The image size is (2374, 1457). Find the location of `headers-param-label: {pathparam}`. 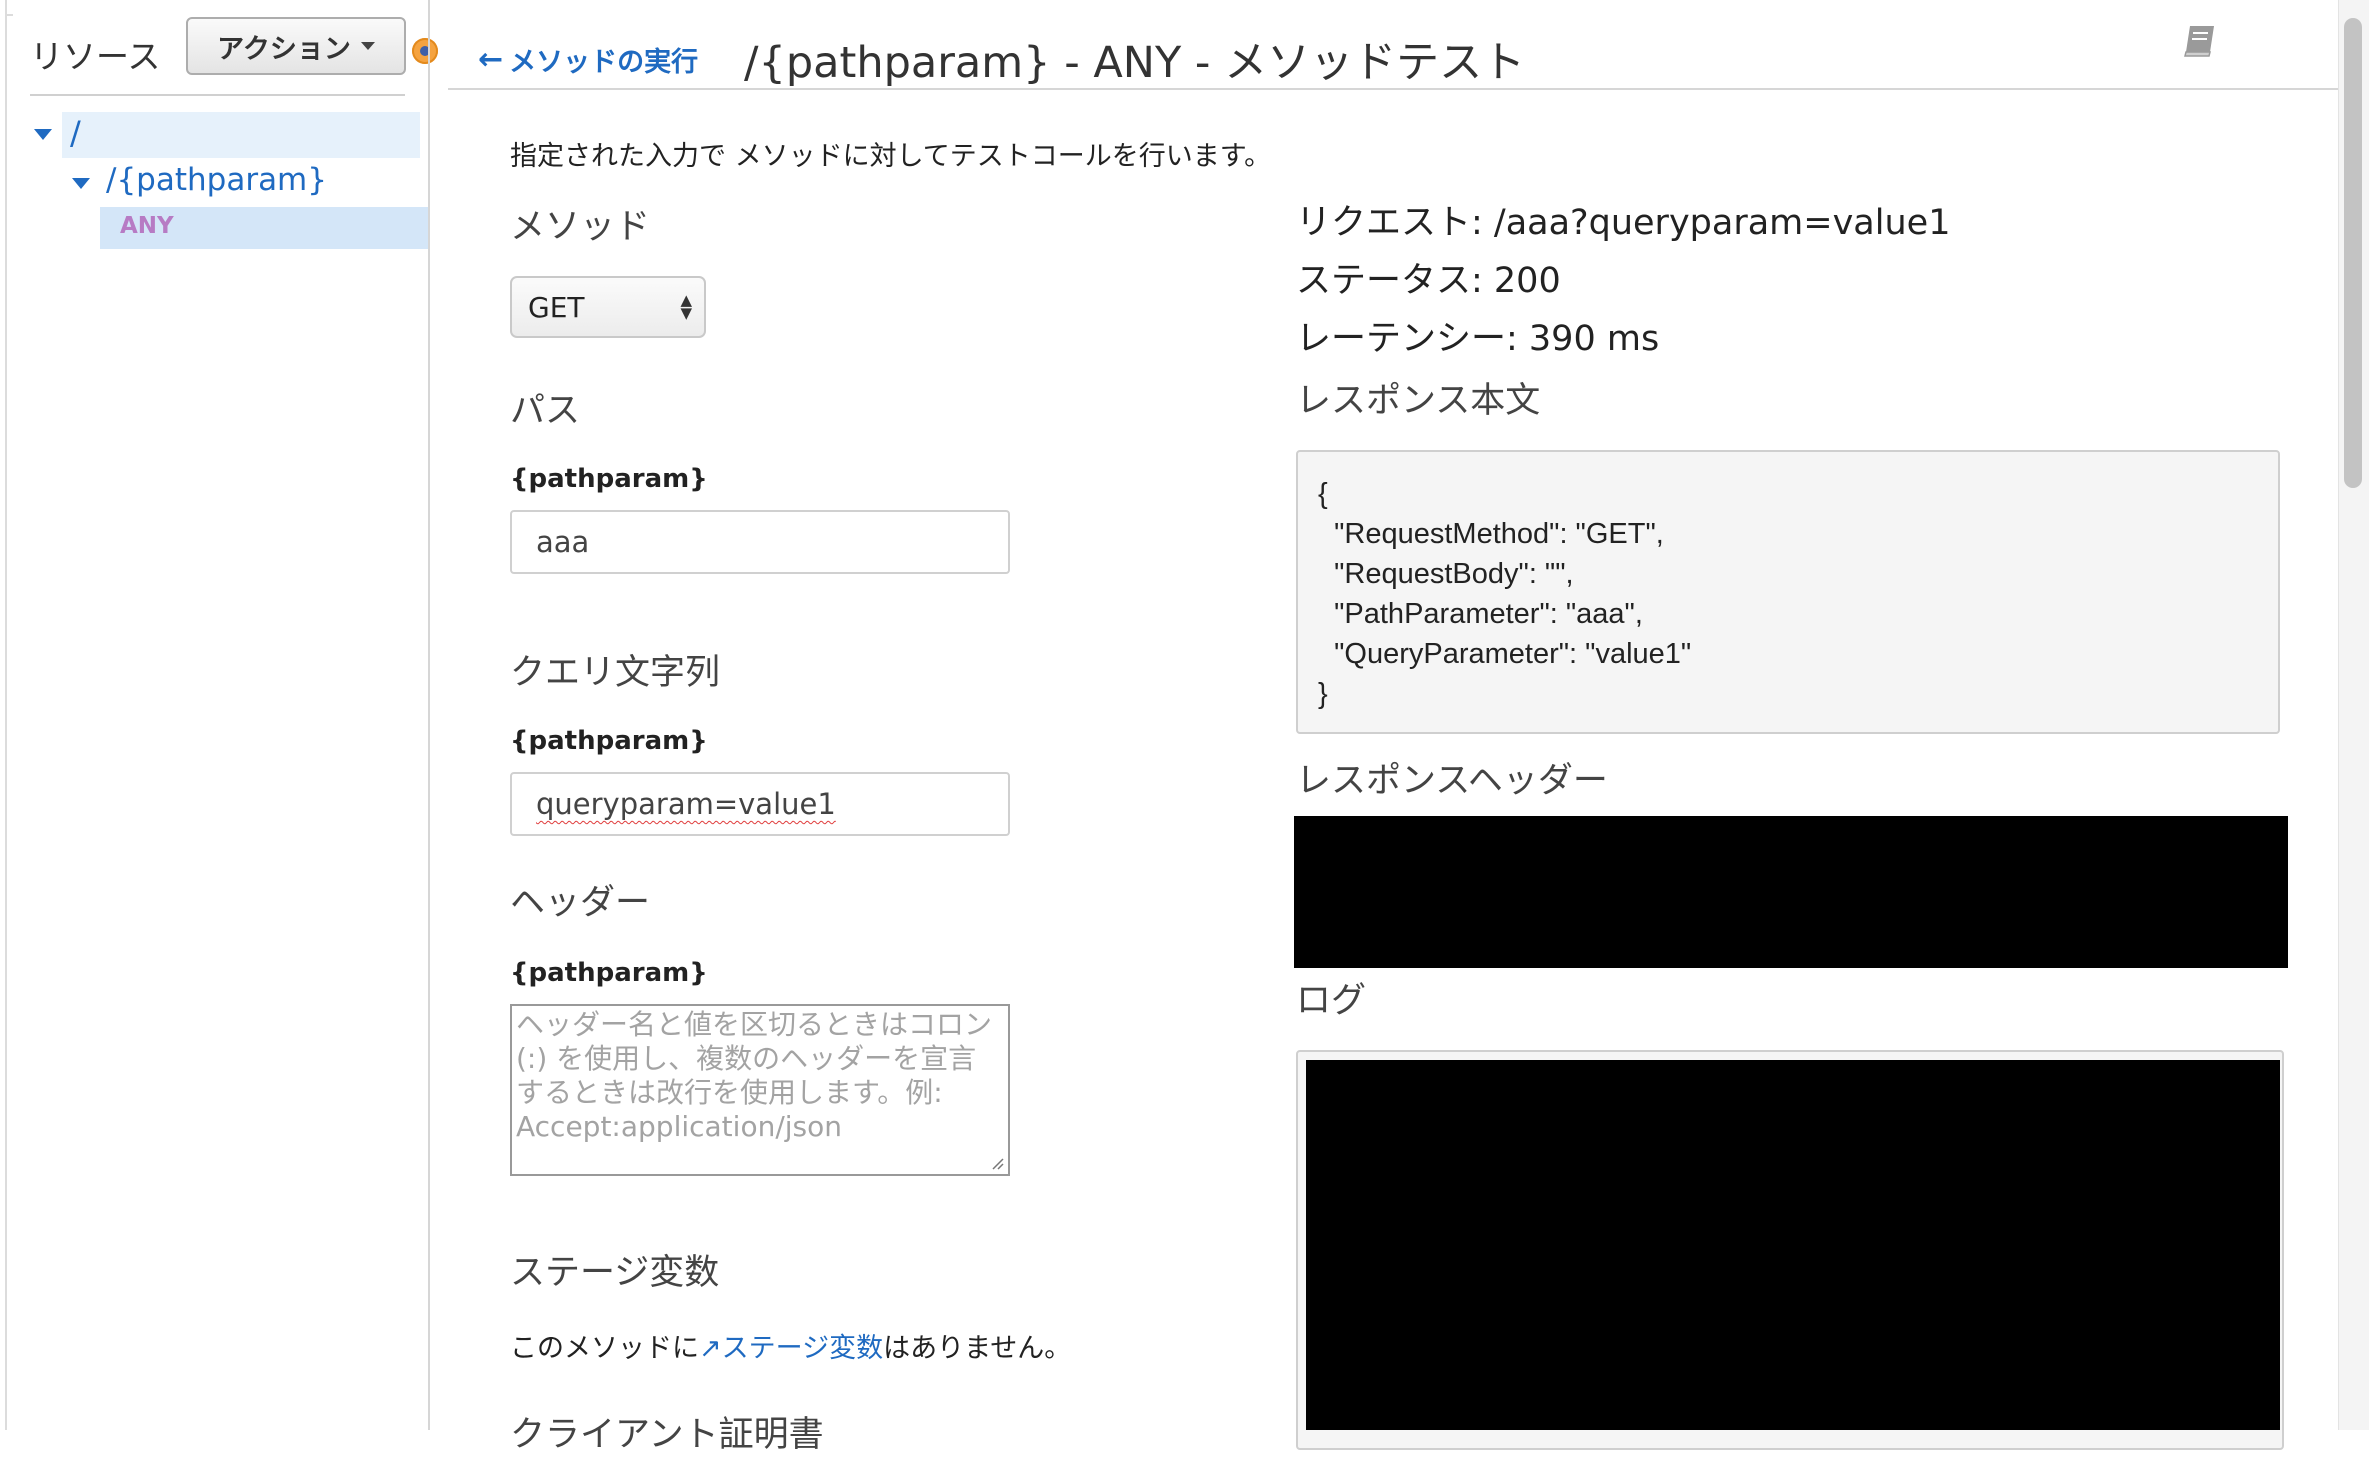

headers-param-label: {pathparam} is located at coordinates (609, 973).